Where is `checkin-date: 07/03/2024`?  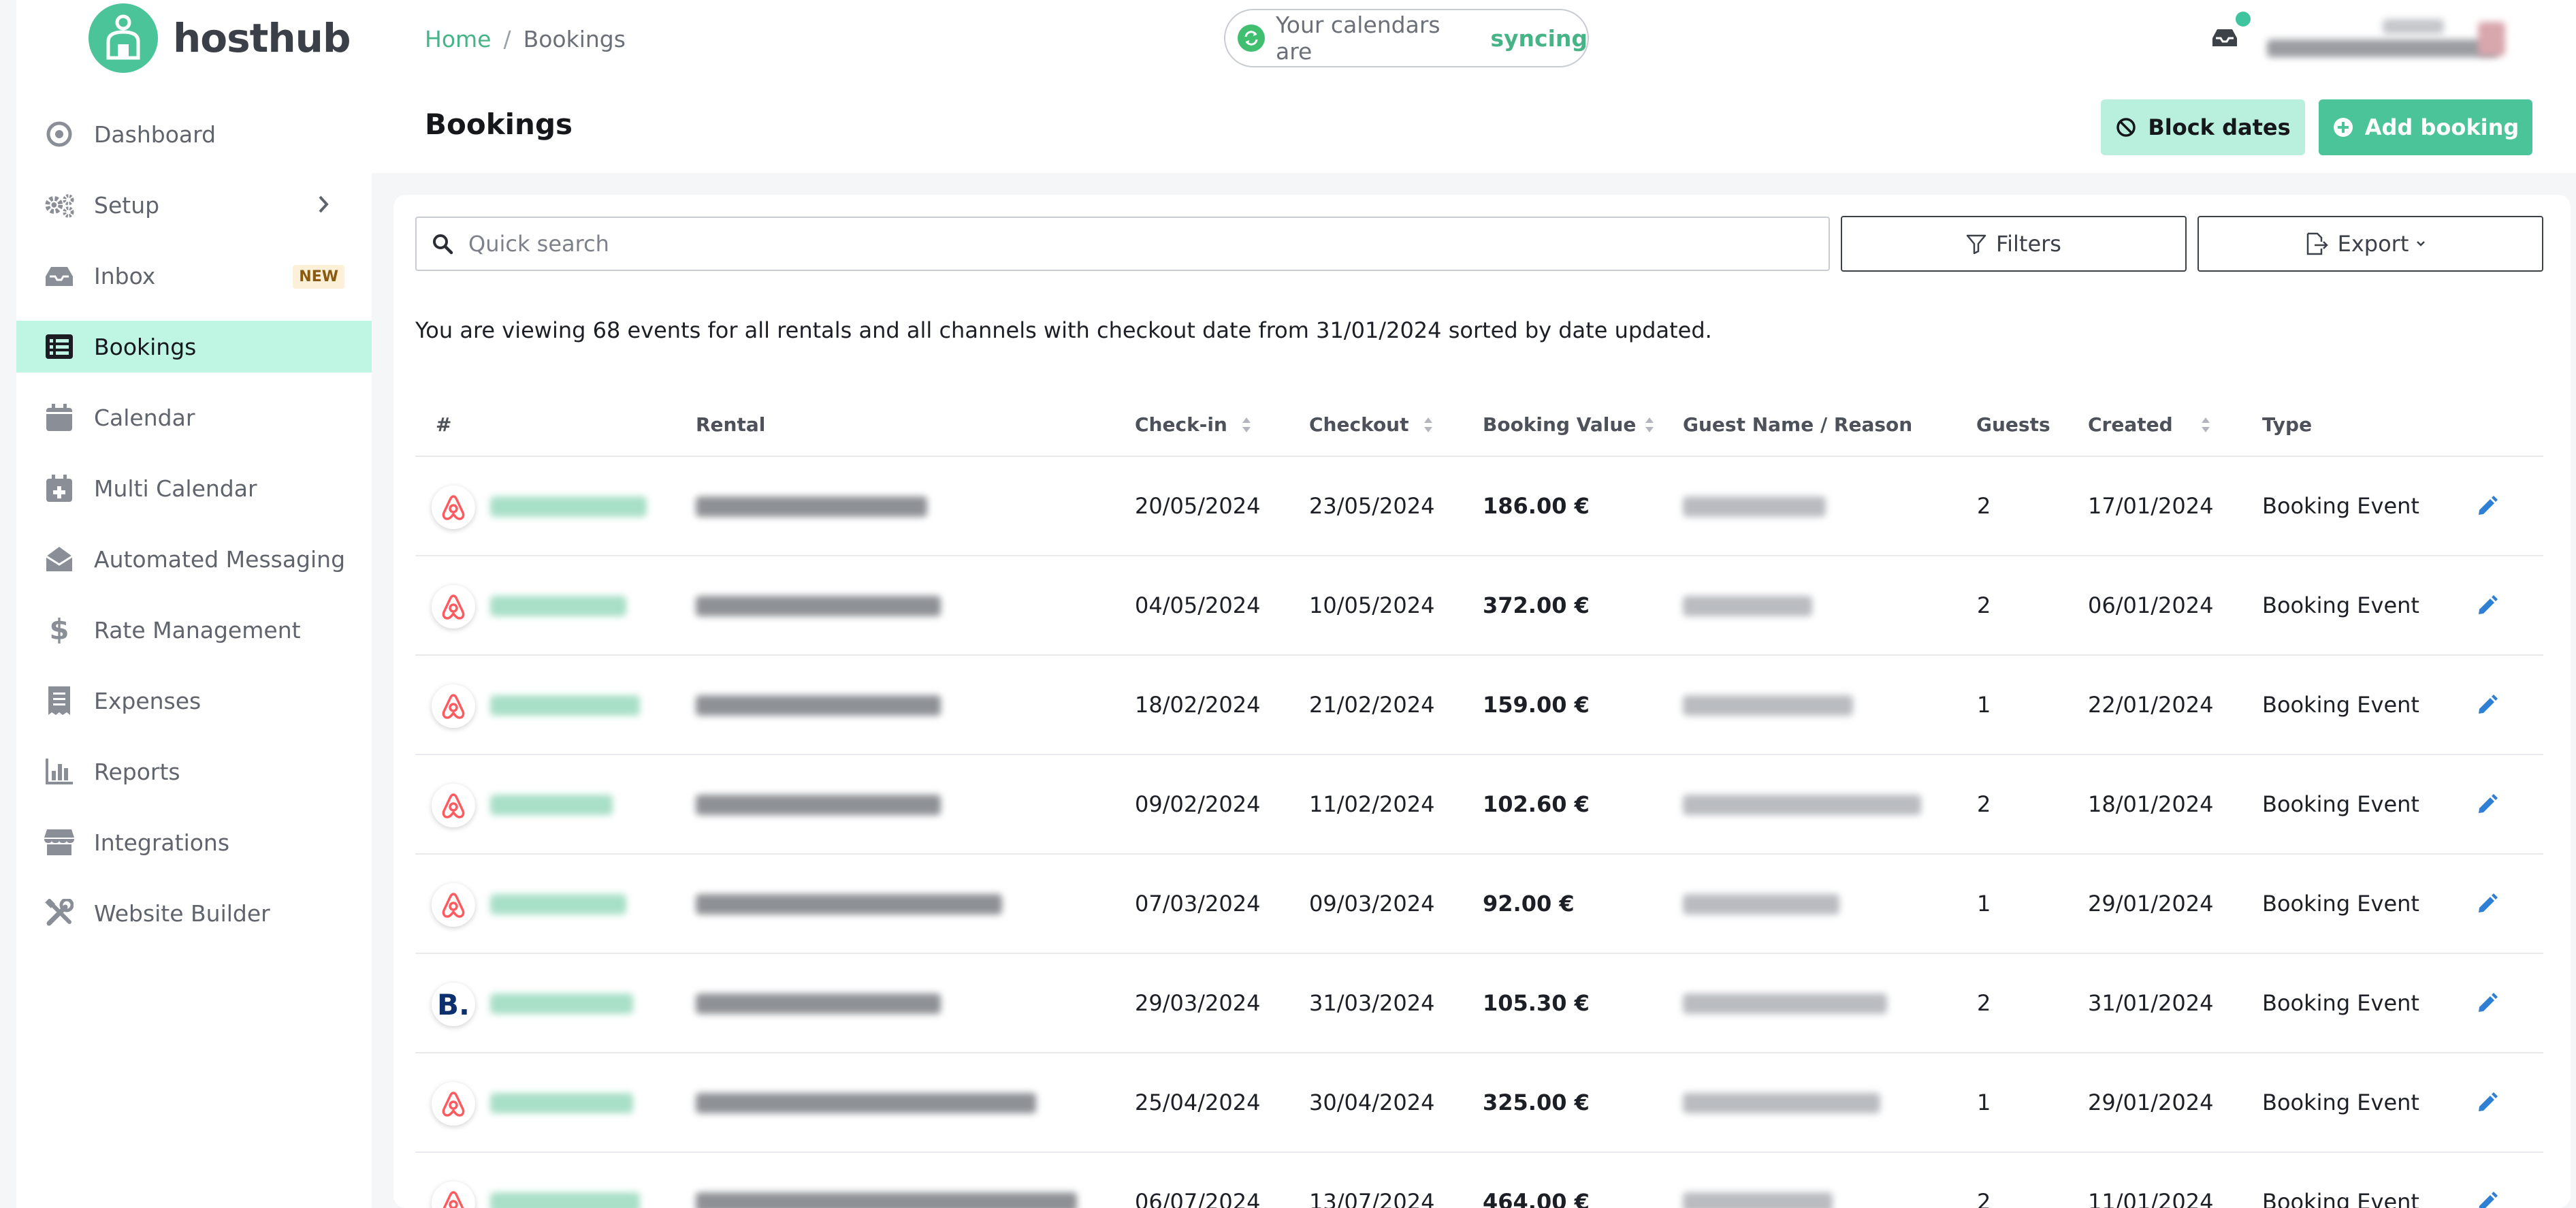
checkin-date: 07/03/2024 is located at coordinates (1198, 904).